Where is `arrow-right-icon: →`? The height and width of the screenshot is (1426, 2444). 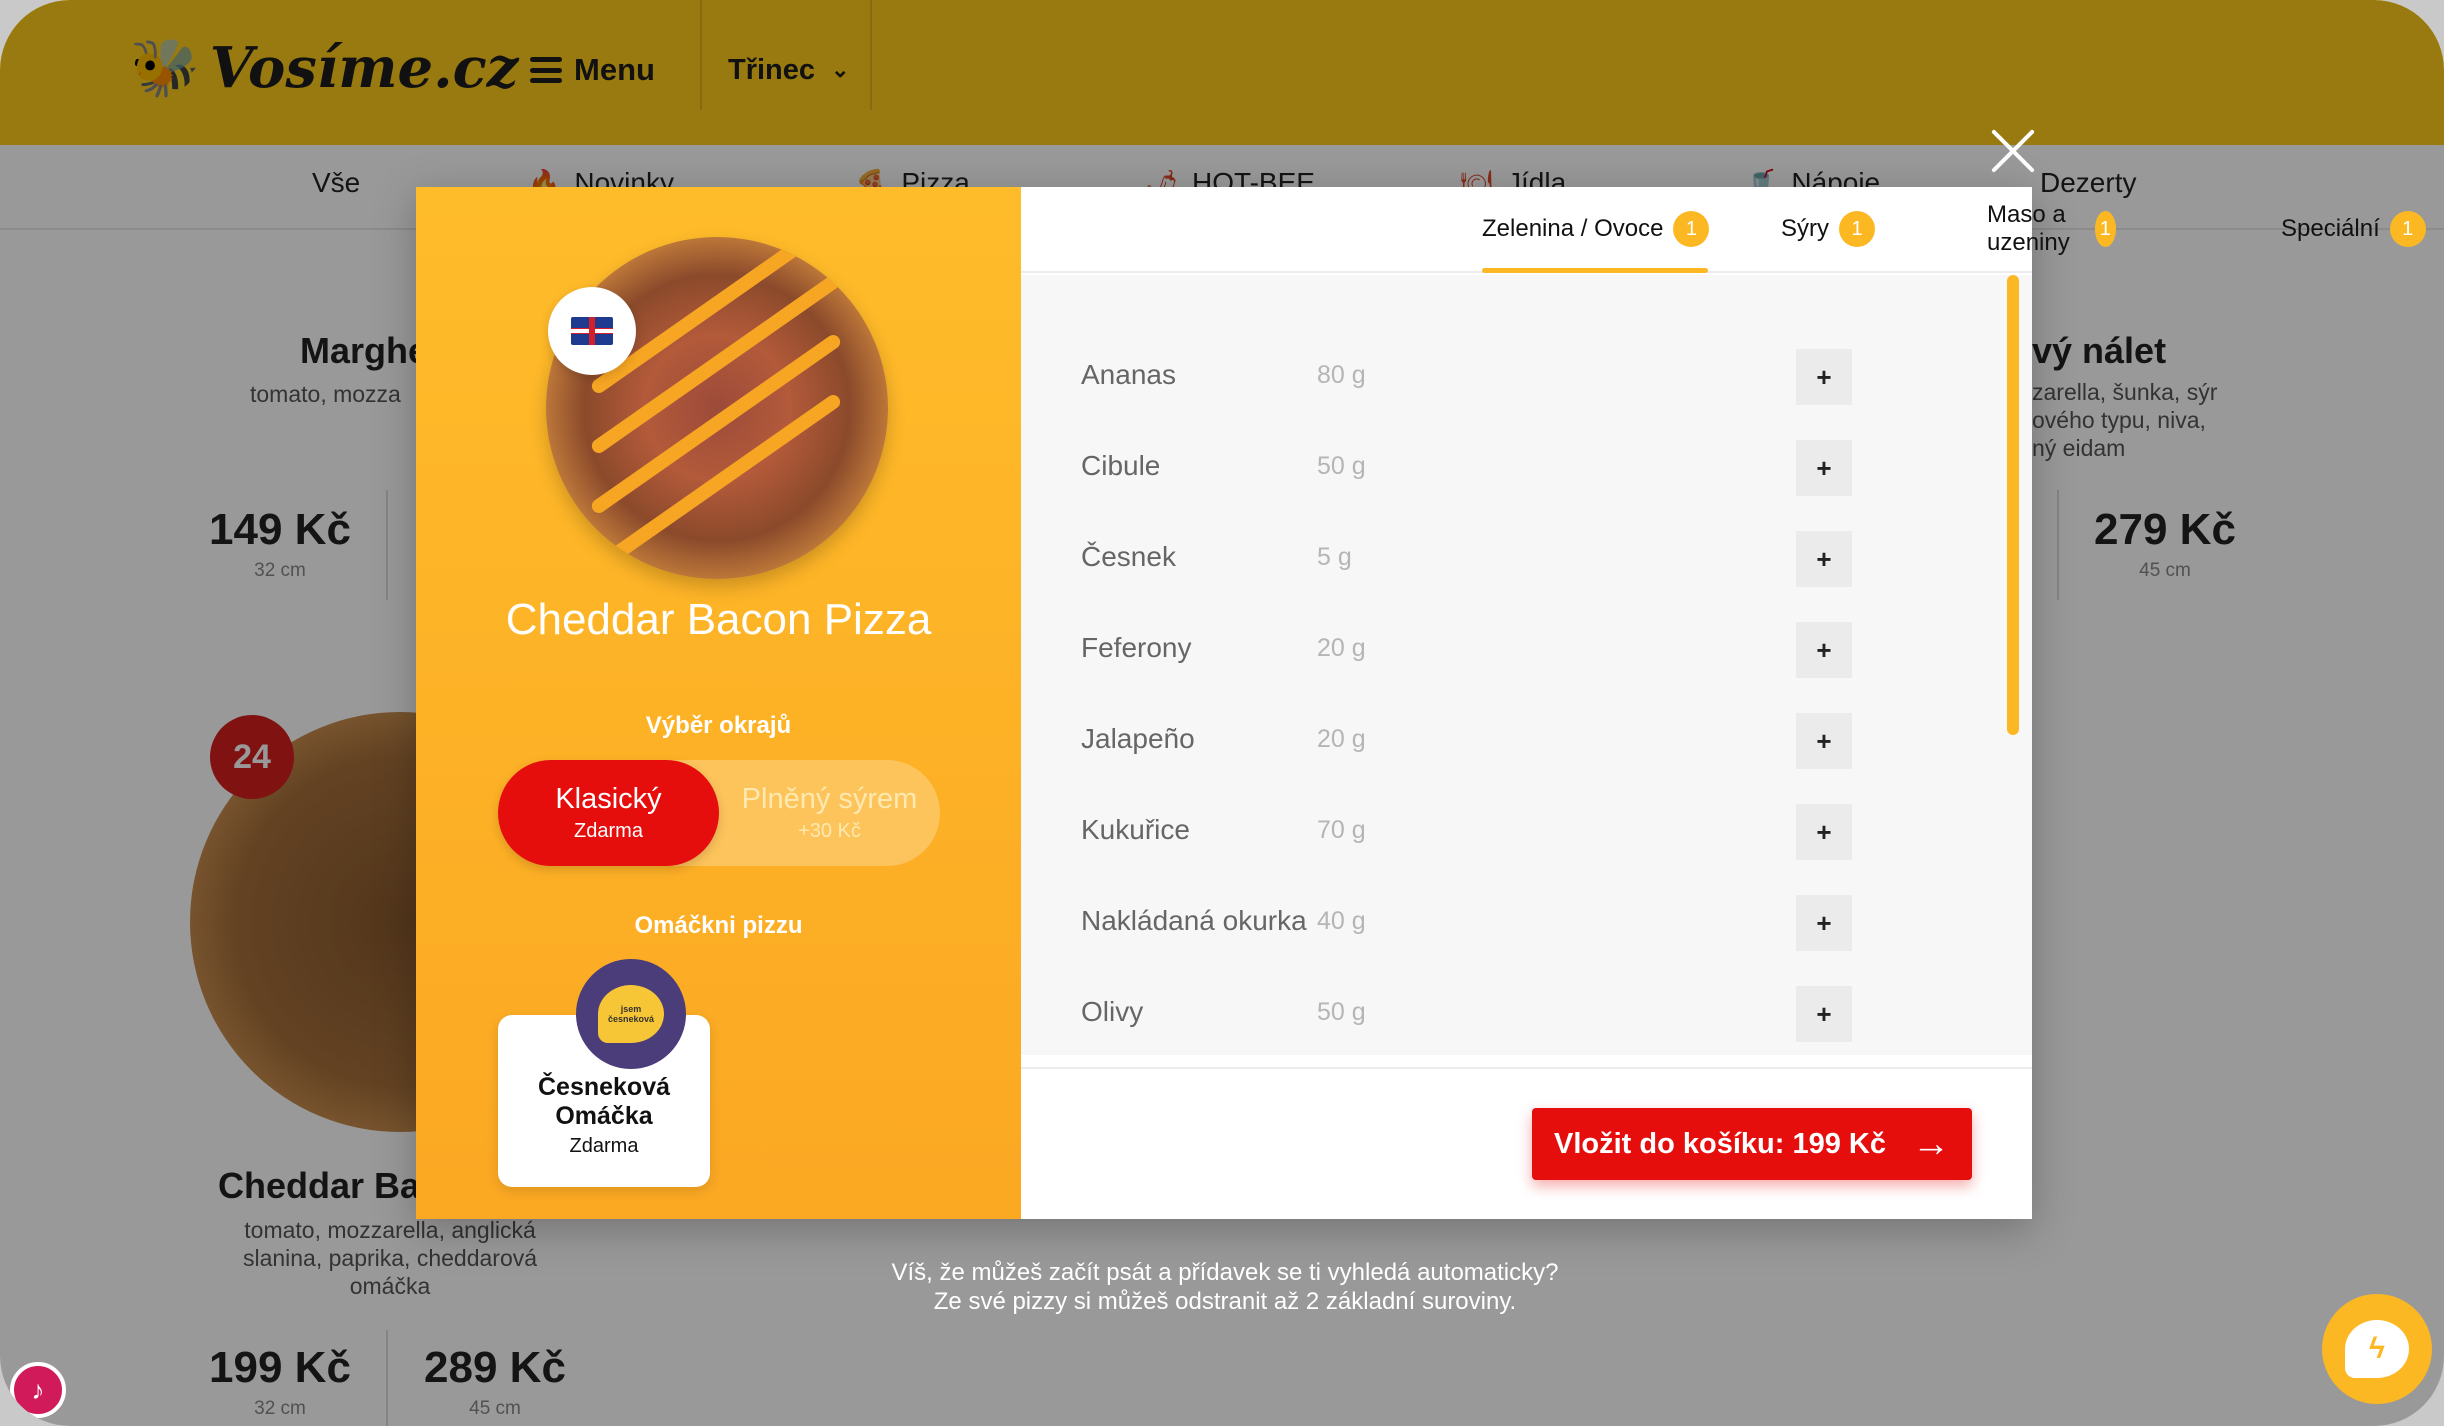
arrow-right-icon: → is located at coordinates (1930, 1143).